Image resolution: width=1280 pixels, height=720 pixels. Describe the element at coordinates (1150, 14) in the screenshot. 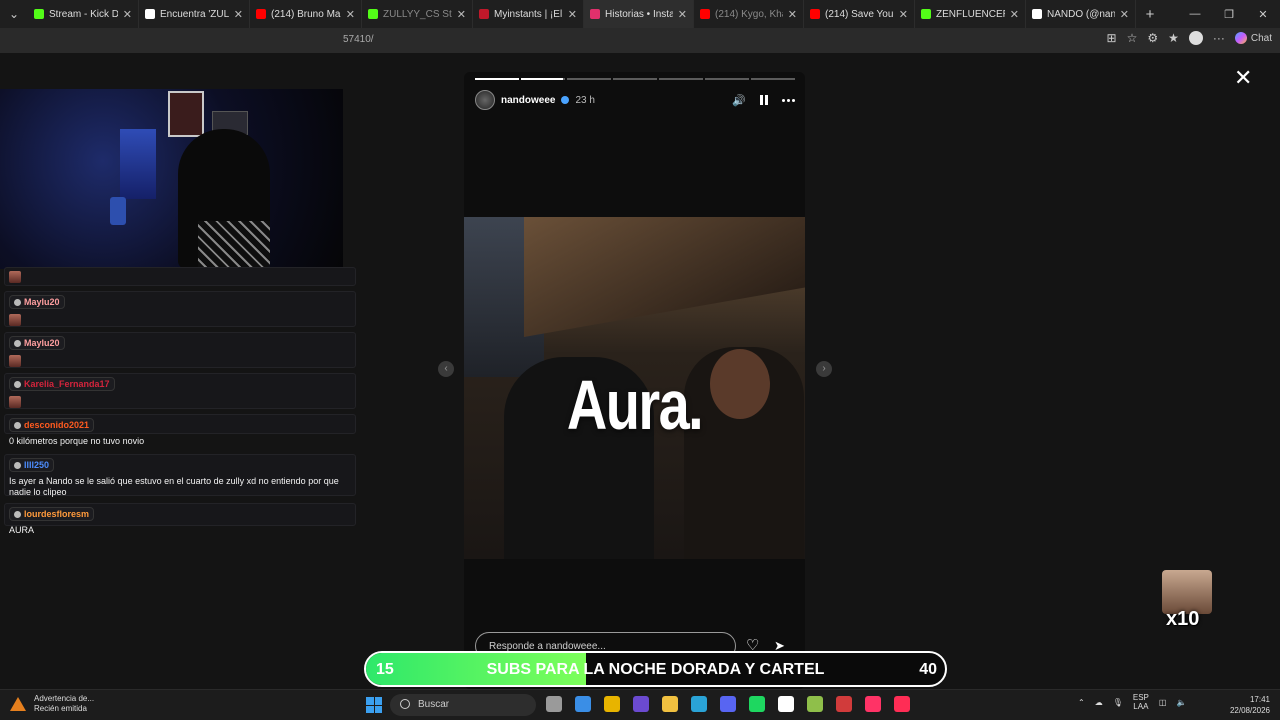

I see `new-tab-button: +` at that location.